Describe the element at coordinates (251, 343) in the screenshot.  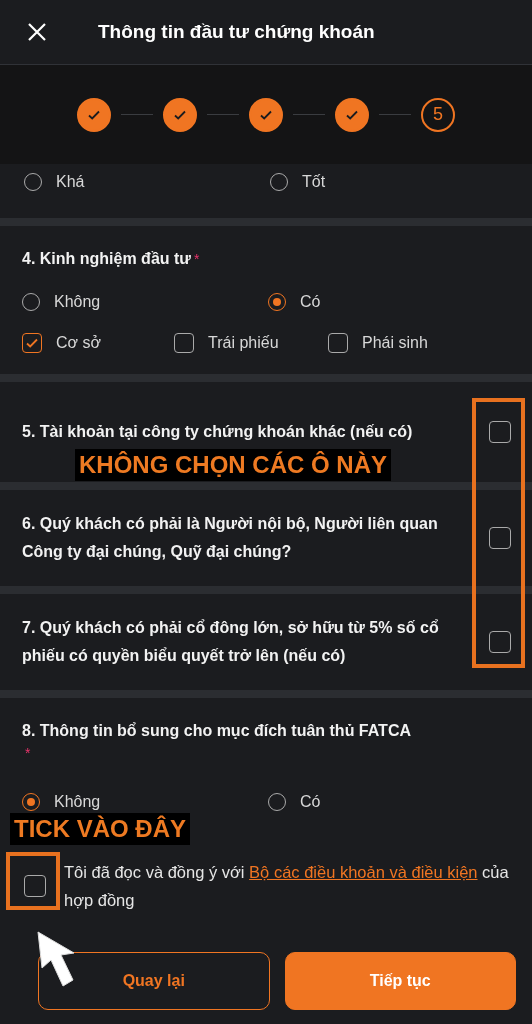
I see `checkbox-option: Trái phiếu` at that location.